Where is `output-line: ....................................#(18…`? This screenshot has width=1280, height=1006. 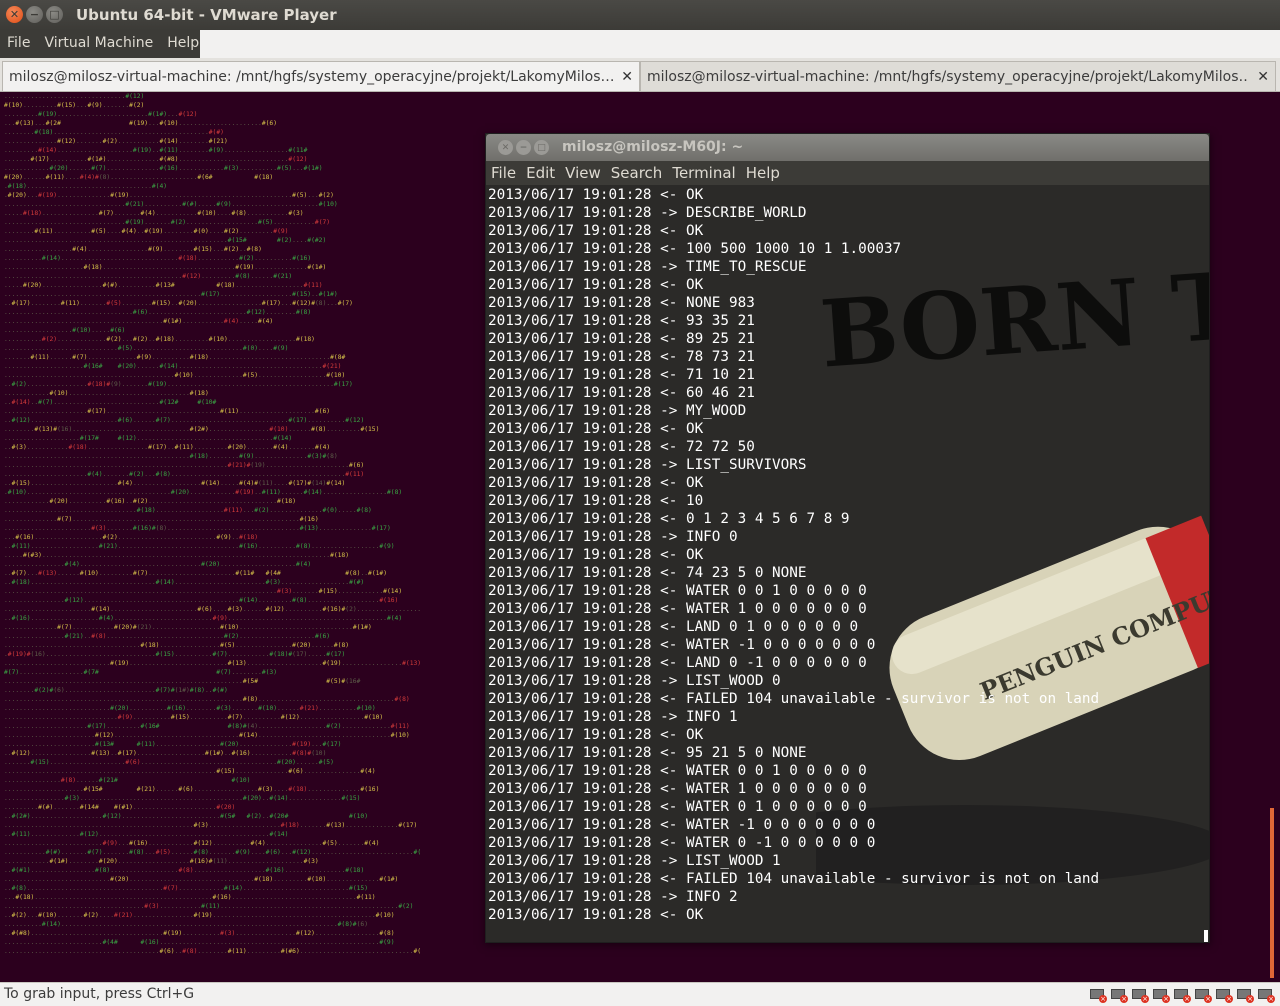 output-line: ....................................#(18… is located at coordinates (177, 645).